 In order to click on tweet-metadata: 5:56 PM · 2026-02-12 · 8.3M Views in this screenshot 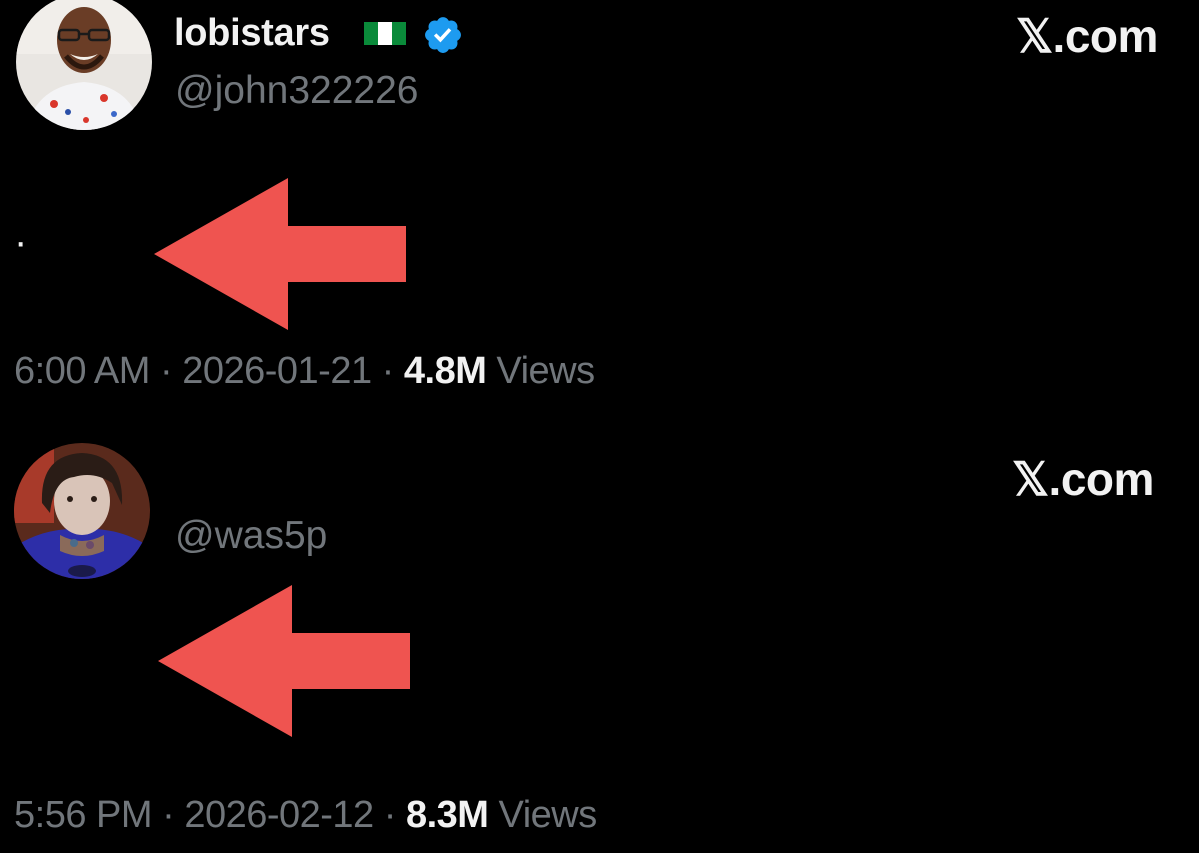, I will do `click(305, 815)`.